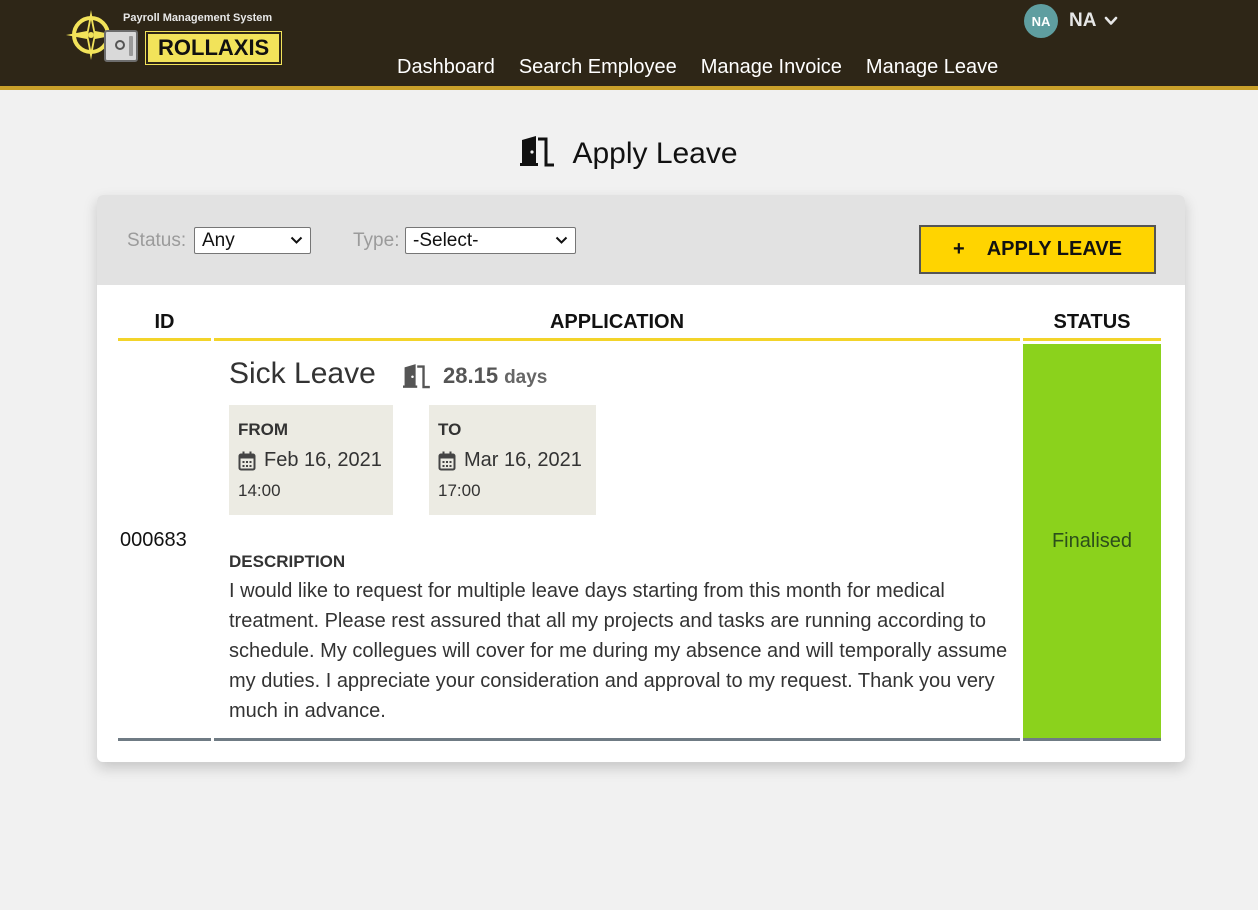 The height and width of the screenshot is (910, 1258). What do you see at coordinates (617, 339) in the screenshot?
I see `header-underline-application` at bounding box center [617, 339].